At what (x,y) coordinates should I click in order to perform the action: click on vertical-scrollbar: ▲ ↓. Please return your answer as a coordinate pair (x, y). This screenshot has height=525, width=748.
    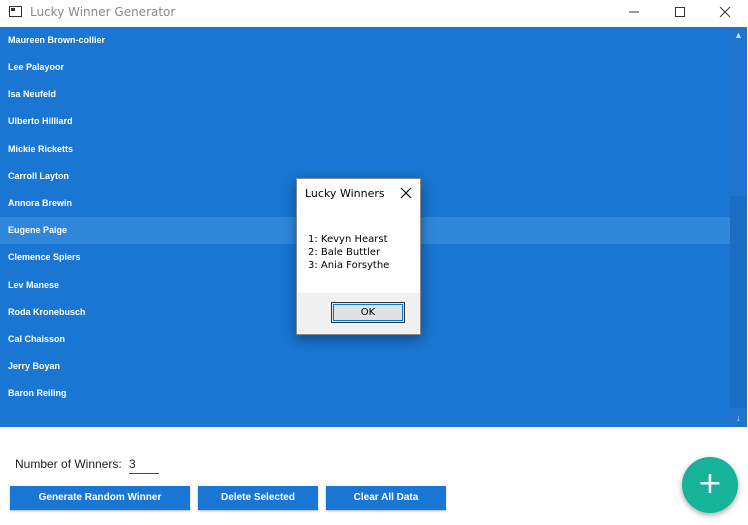
    Looking at the image, I should click on (738, 227).